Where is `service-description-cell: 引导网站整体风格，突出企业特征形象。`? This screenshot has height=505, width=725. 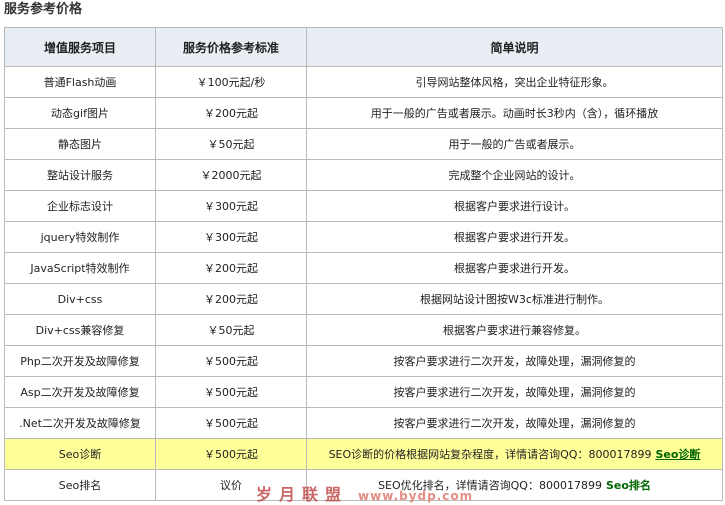
service-description-cell: 引导网站整体风格，突出企业特征形象。 is located at coordinates (514, 82).